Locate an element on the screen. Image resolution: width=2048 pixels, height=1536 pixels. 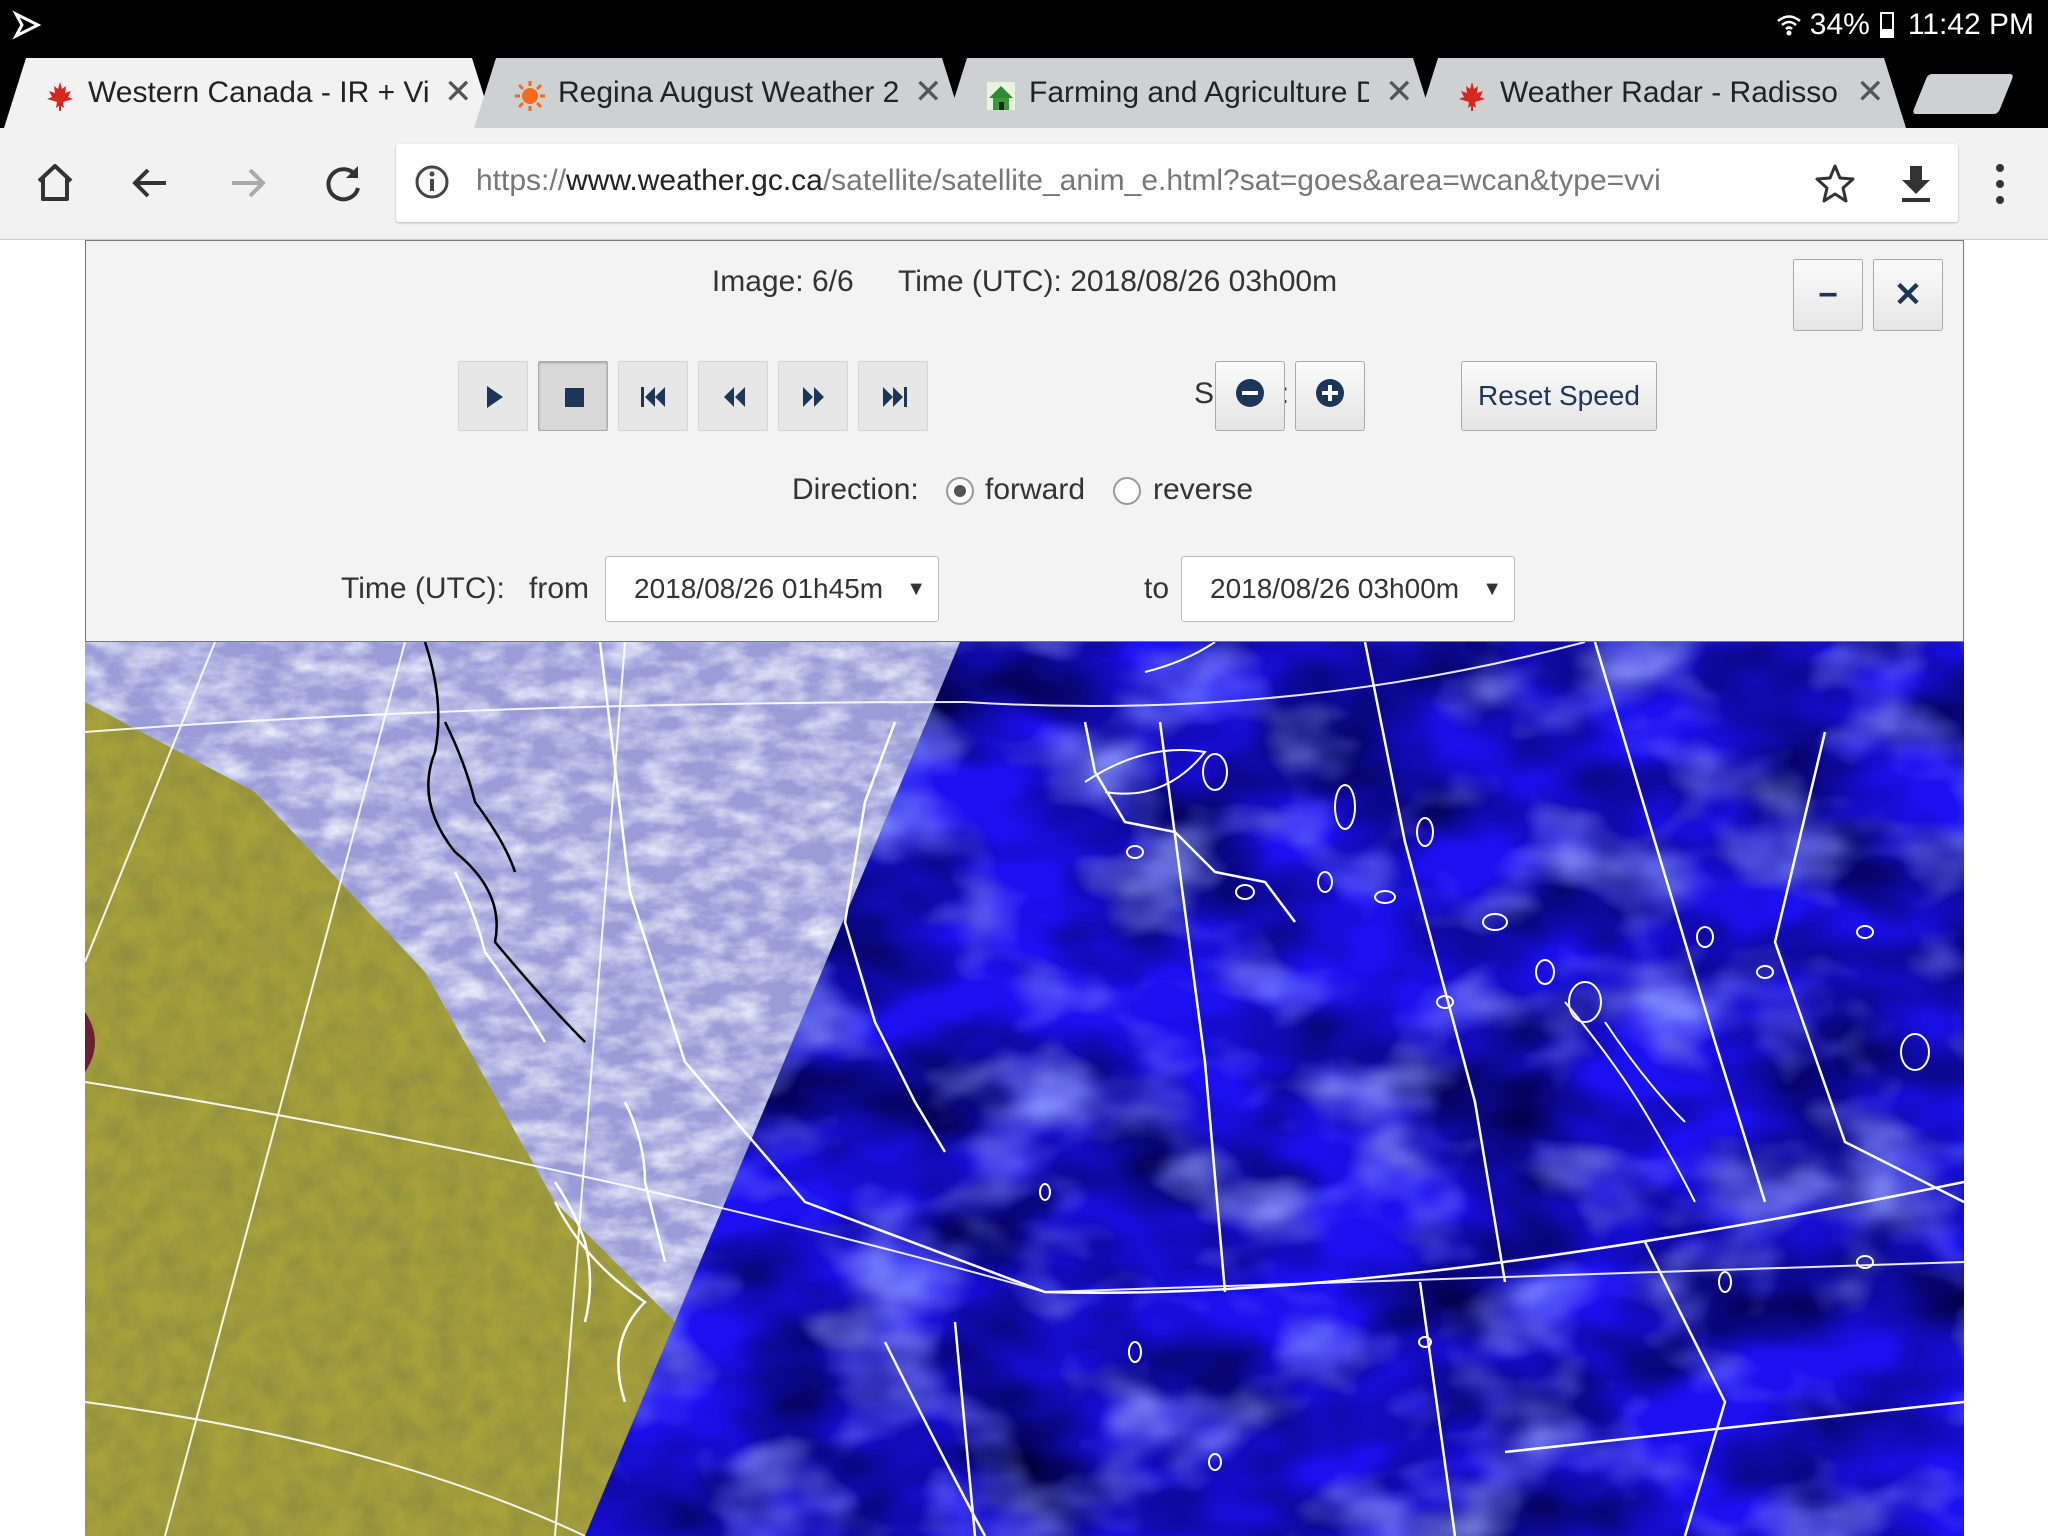
clock: 11:42 PM is located at coordinates (1970, 24).